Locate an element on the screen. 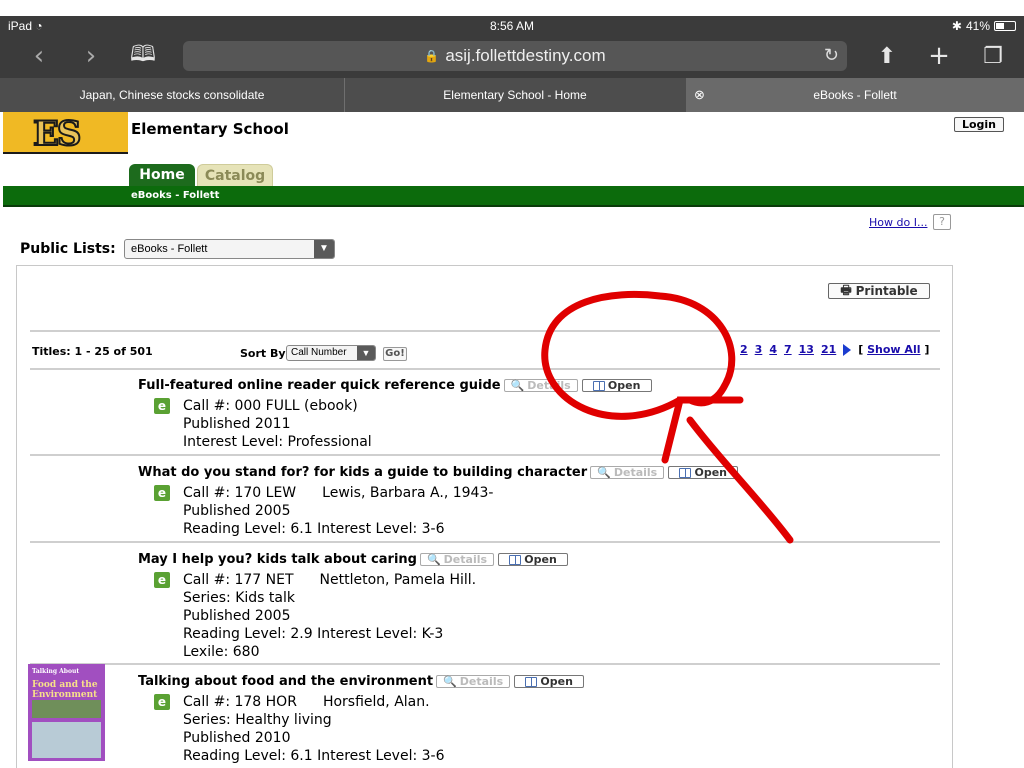  battery-percent: 41% is located at coordinates (977, 26).